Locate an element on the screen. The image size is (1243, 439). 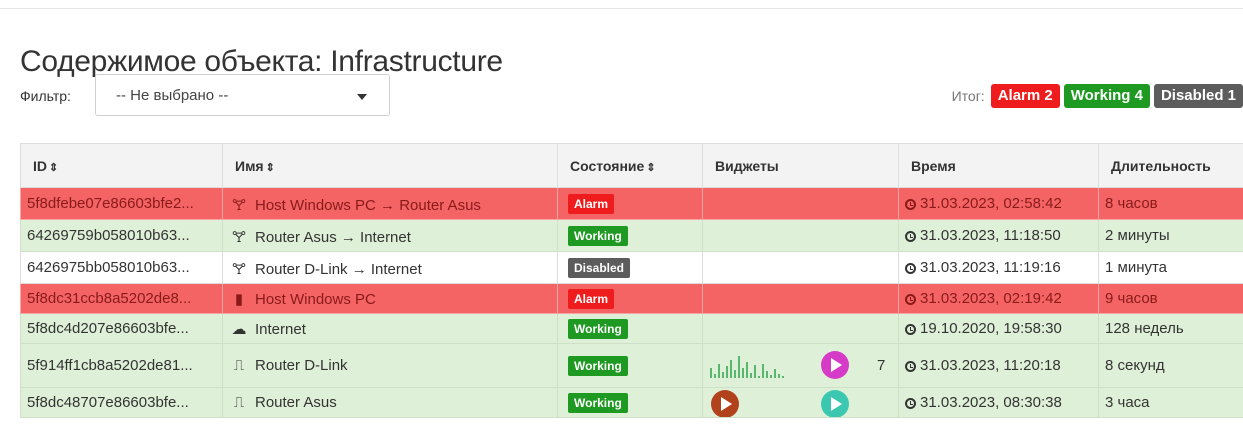
cell-time: 31.03.2023, 11:18:50 is located at coordinates (998, 235).